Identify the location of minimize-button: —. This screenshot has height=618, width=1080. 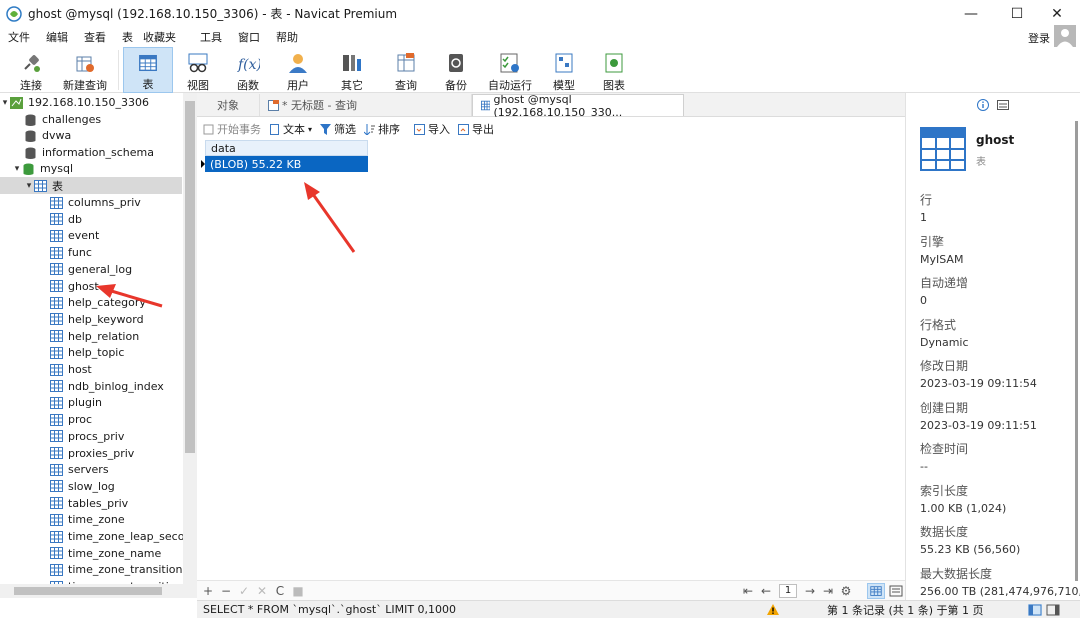
(971, 13).